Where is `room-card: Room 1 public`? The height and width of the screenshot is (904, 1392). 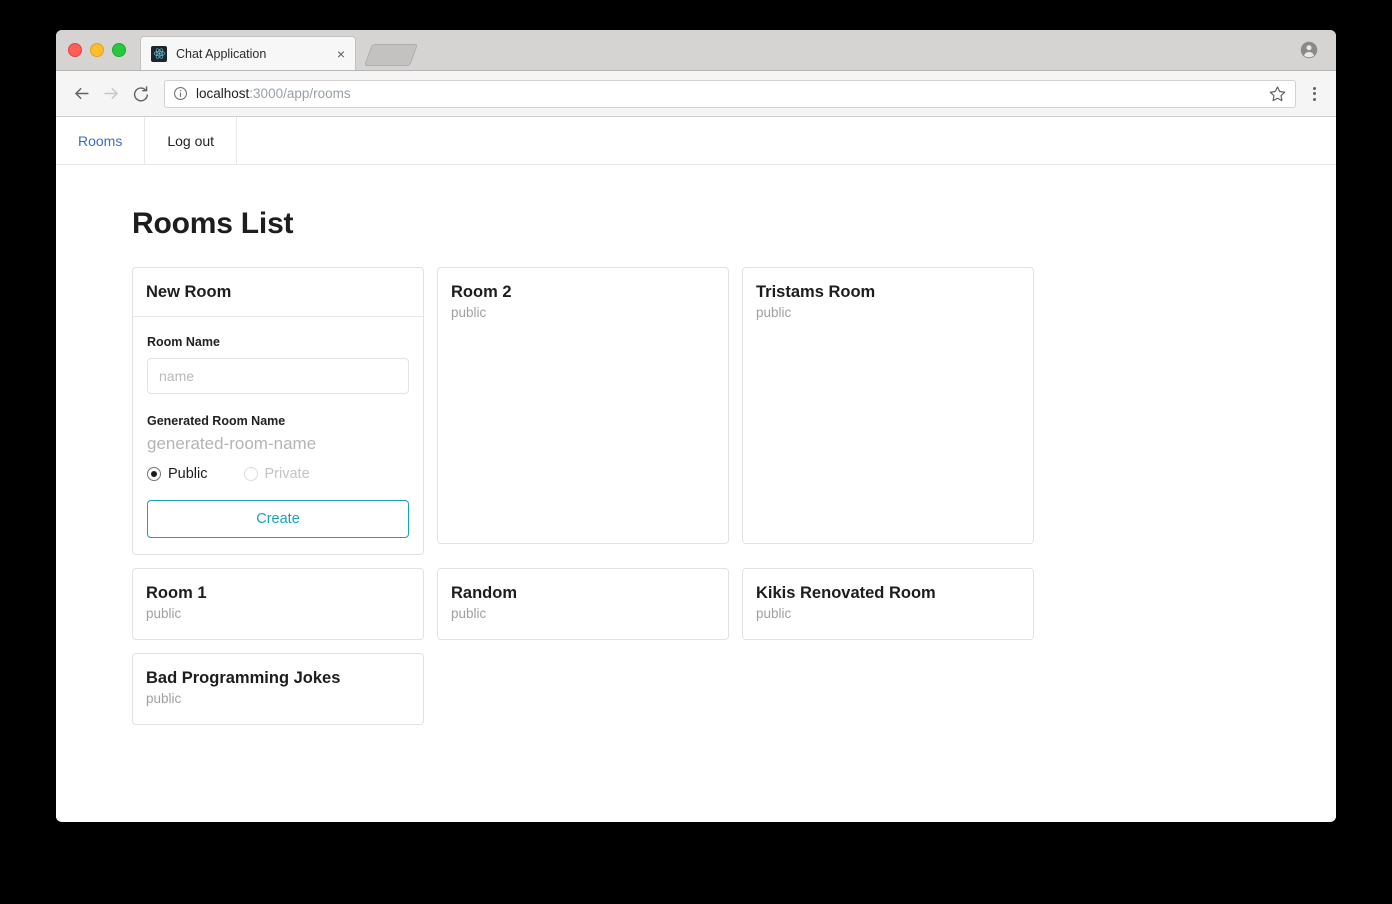 room-card: Room 1 public is located at coordinates (278, 604).